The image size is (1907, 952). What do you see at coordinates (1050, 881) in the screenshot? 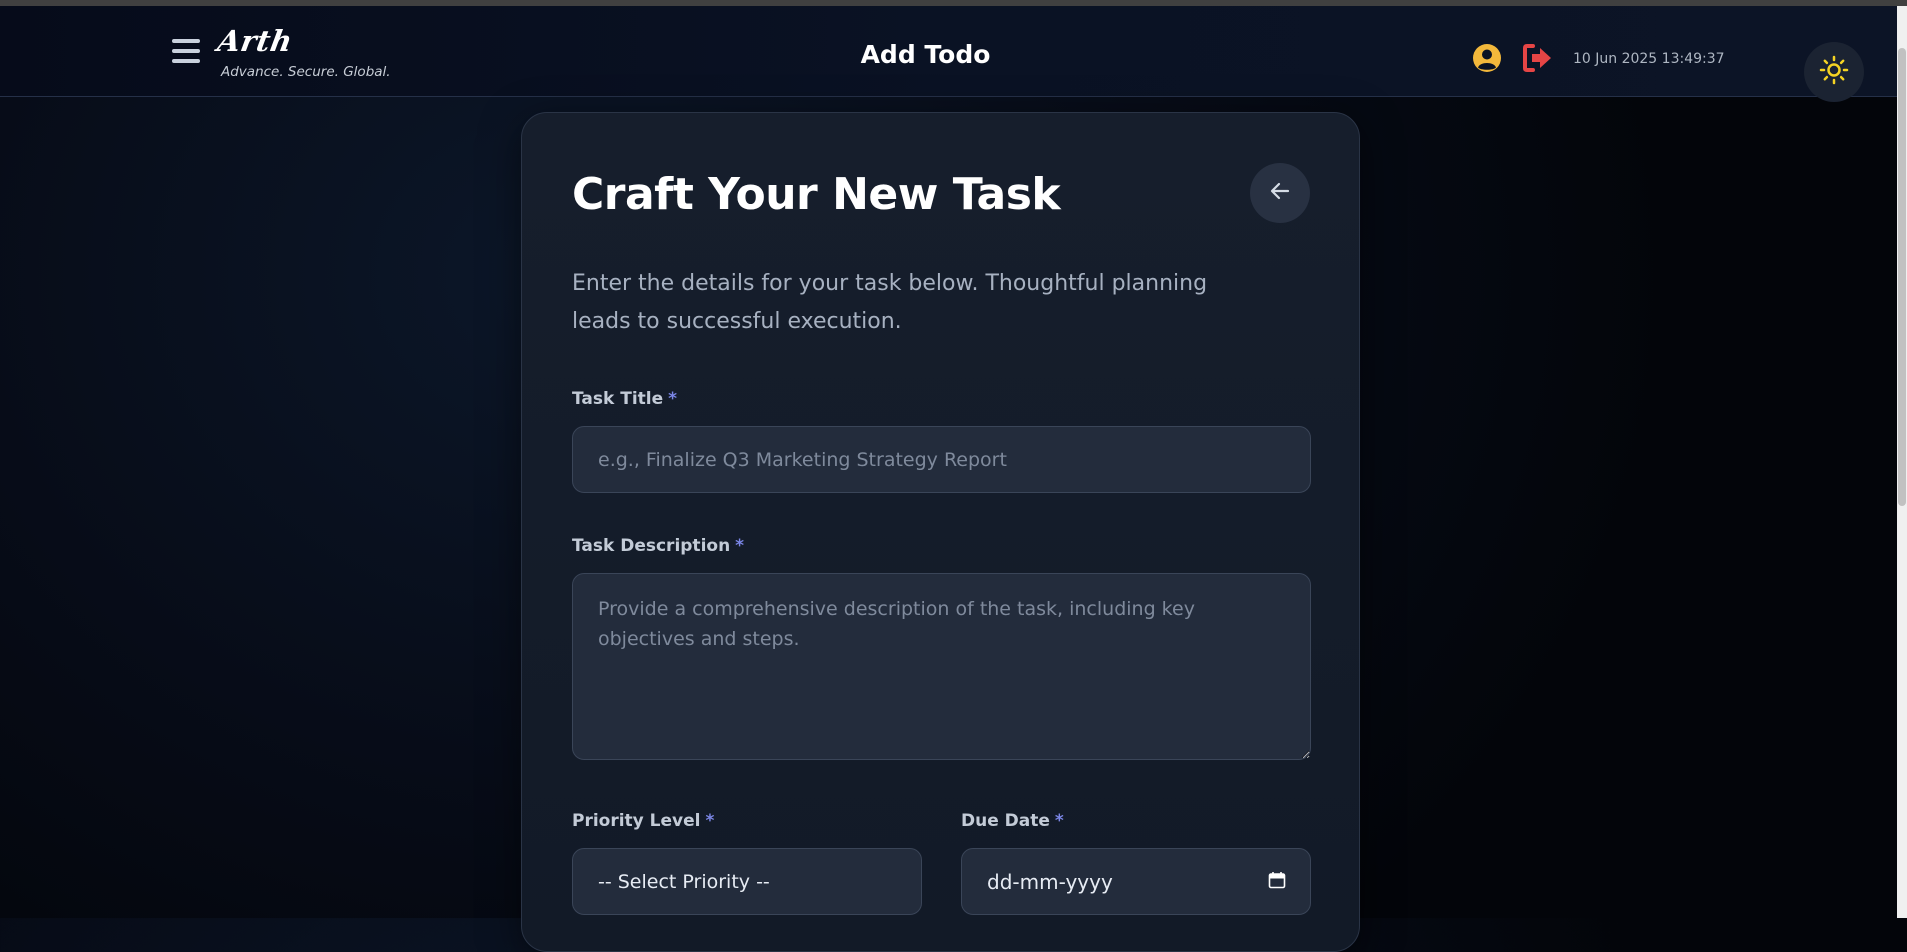
I see `due-date-value: dd-mm-yyyy` at bounding box center [1050, 881].